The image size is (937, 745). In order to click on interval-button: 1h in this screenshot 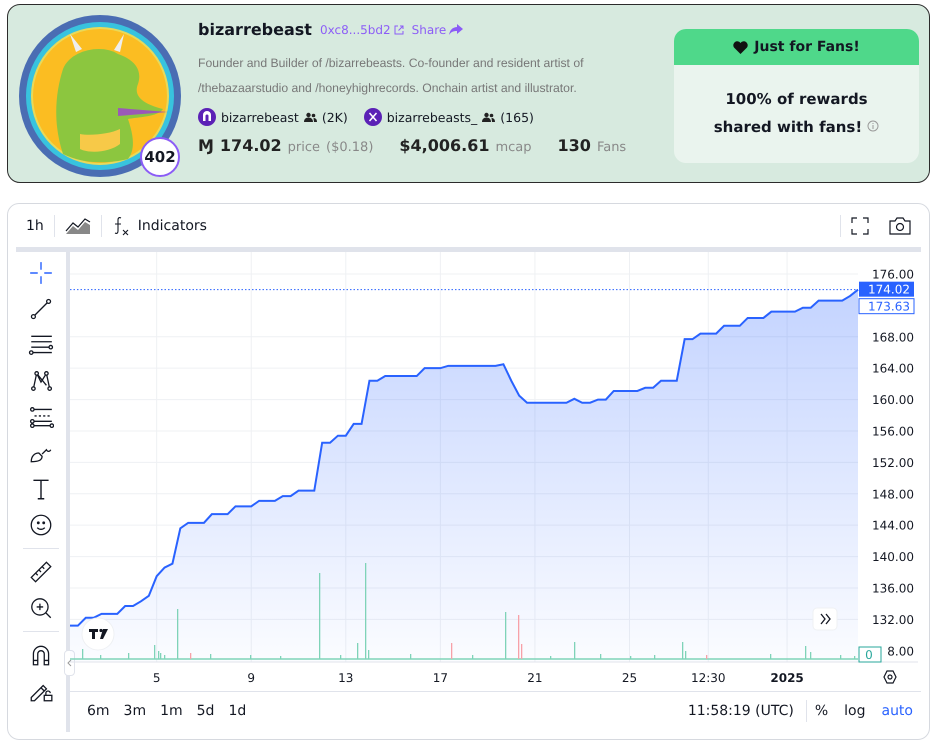, I will do `click(35, 225)`.